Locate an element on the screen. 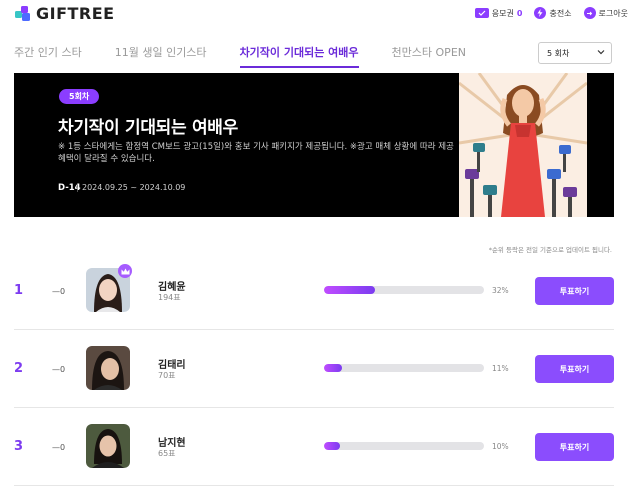 This screenshot has width=640, height=490. ticket-icon is located at coordinates (481, 13).